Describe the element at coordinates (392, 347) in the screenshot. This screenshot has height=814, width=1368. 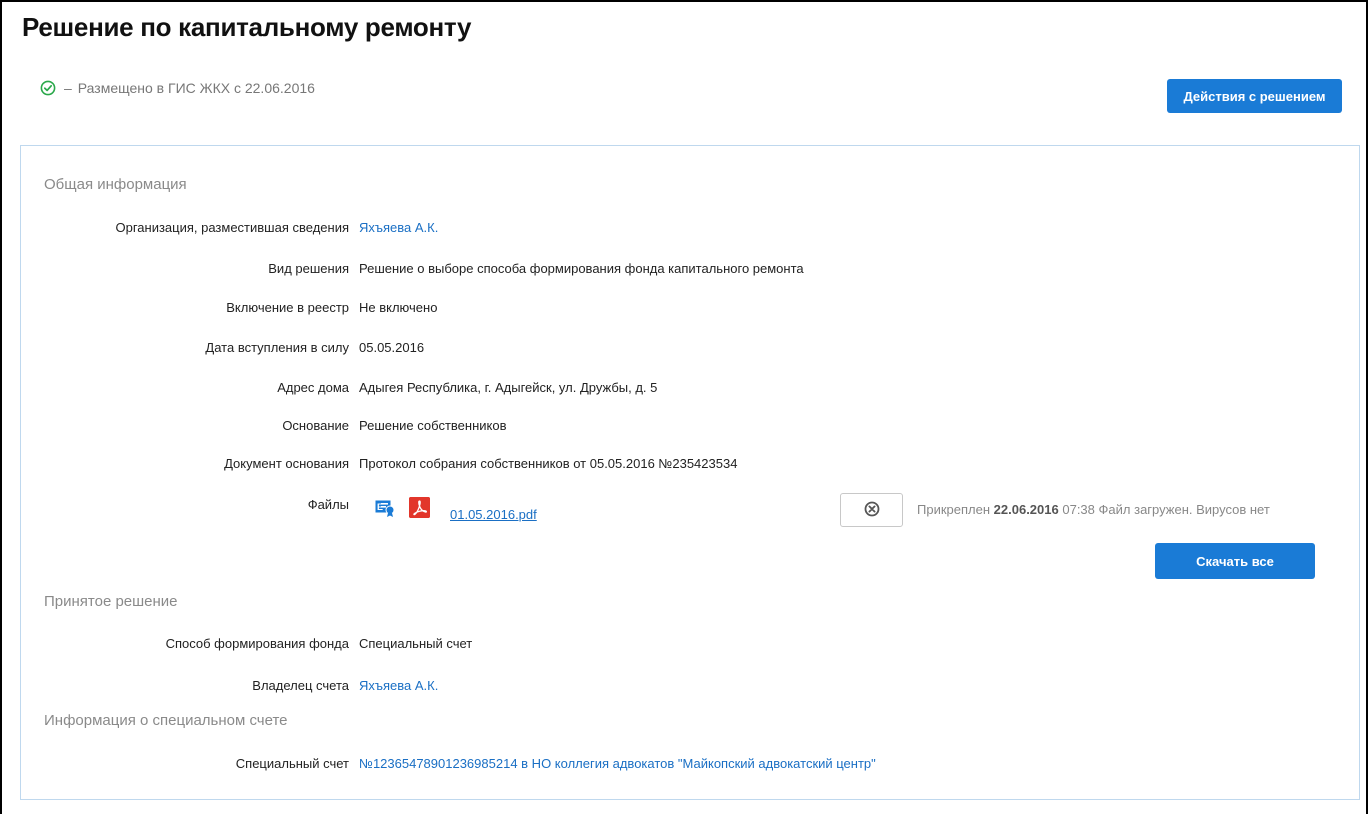
I see `row-value: 05.05.2016` at that location.